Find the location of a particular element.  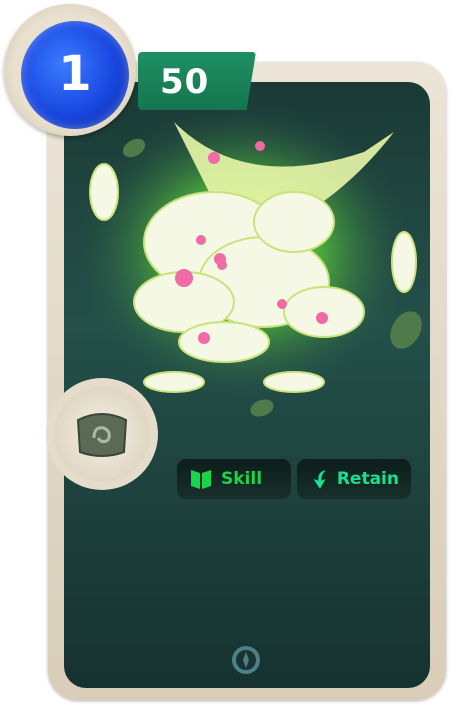

tag-skill: Skill is located at coordinates (234, 479).